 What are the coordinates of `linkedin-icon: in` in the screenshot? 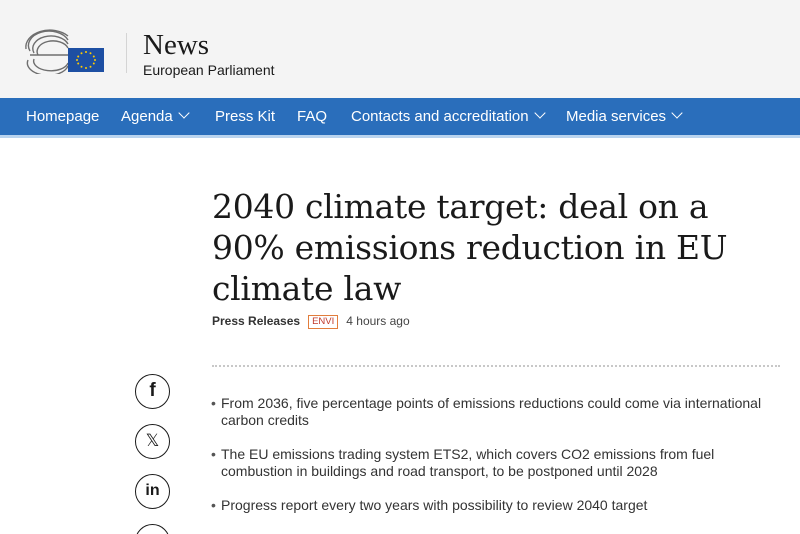 It's located at (152, 490).